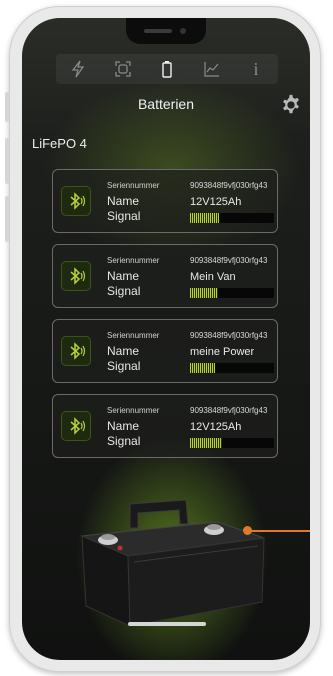 Image resolution: width=333 pixels, height=676 pixels. I want to click on tab-chart, so click(212, 69).